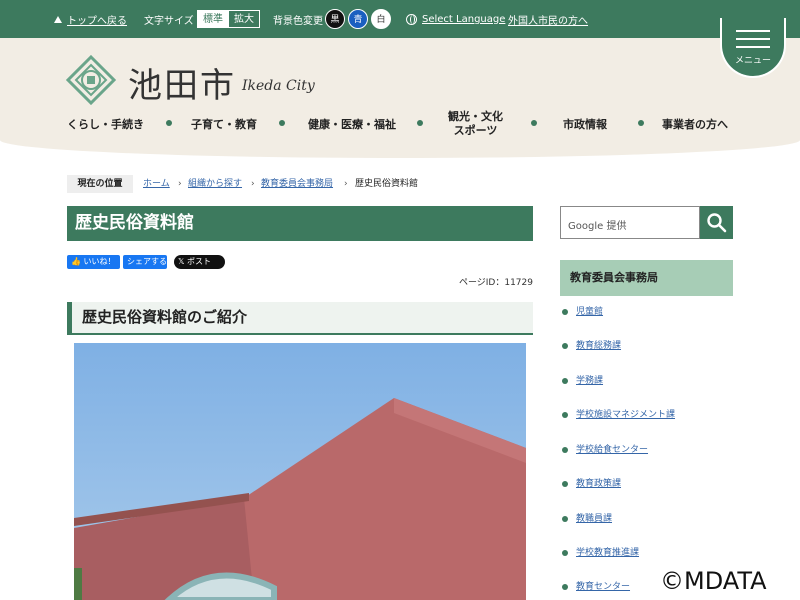 The image size is (800, 600). What do you see at coordinates (58, 19) in the screenshot?
I see `up-arrow-icon` at bounding box center [58, 19].